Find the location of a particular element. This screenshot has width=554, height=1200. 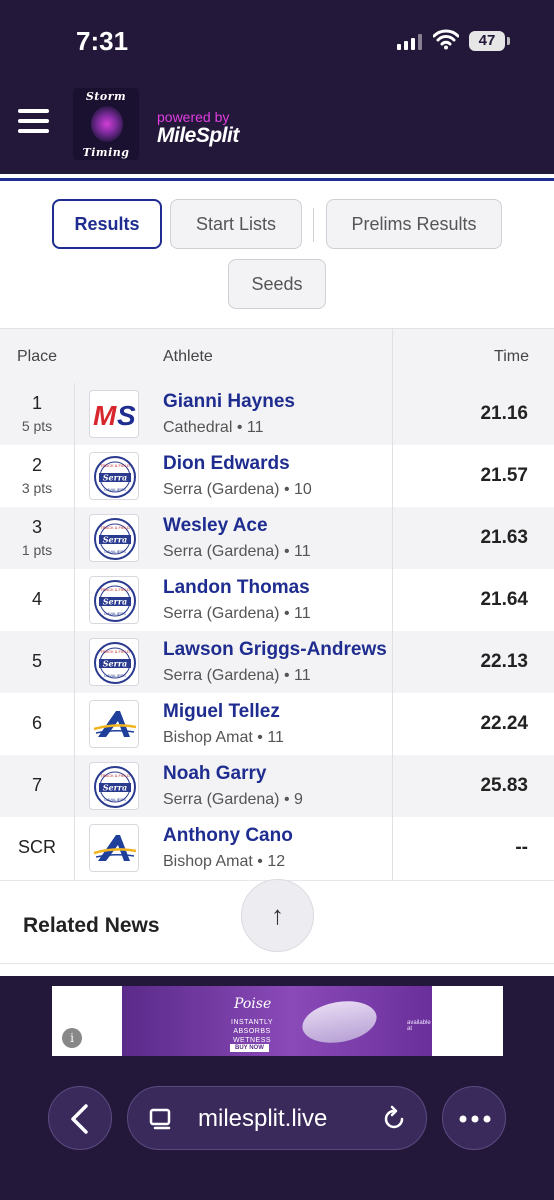

chevron-left-icon is located at coordinates (79, 1119).